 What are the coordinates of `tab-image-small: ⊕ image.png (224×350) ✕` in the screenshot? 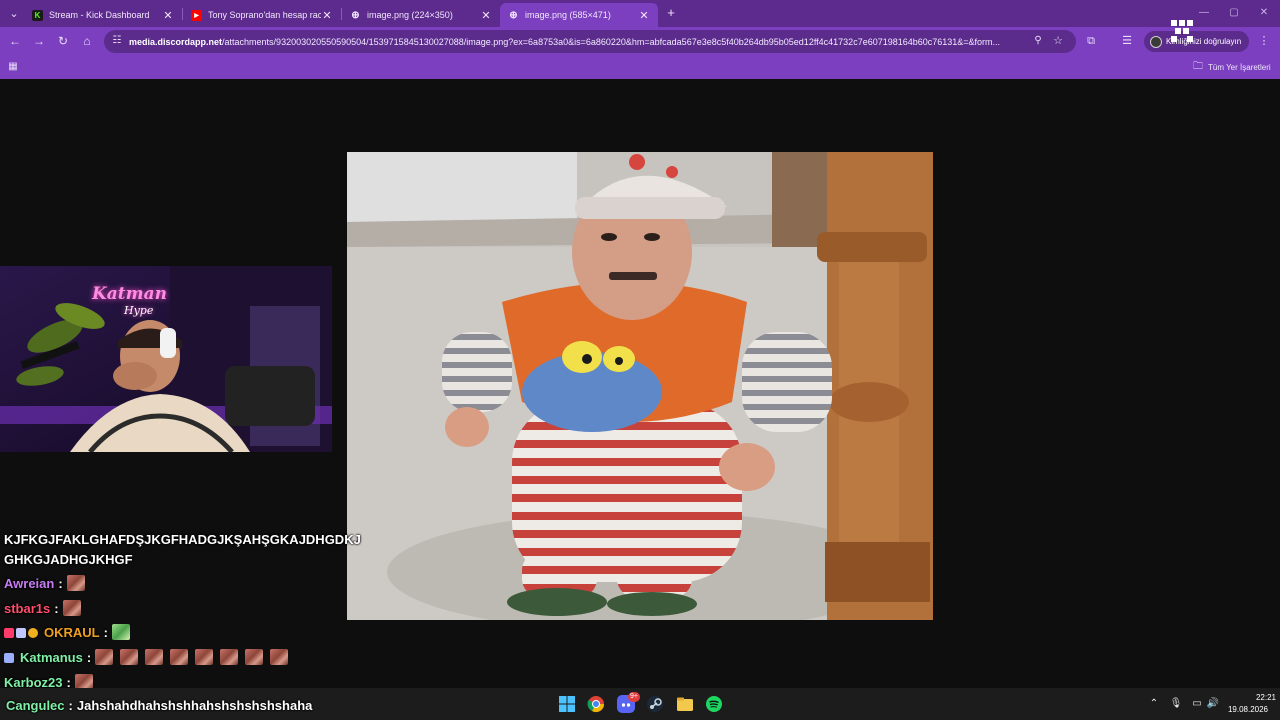 It's located at (421, 15).